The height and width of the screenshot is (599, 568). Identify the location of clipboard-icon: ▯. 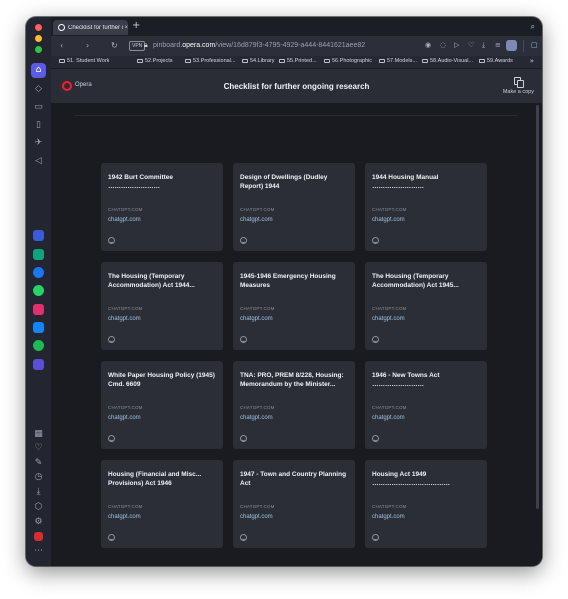
(38, 125).